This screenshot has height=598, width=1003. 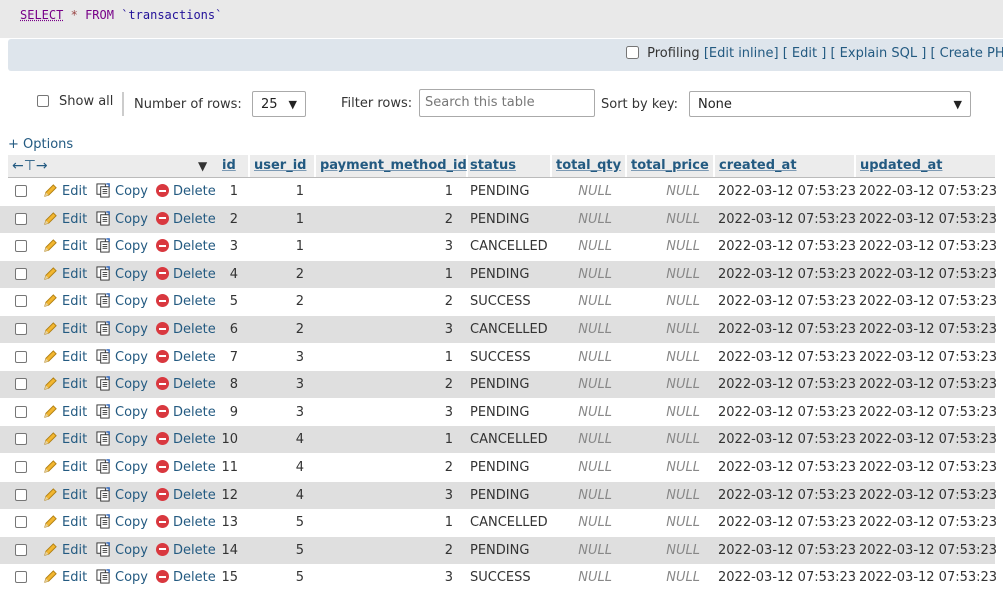 What do you see at coordinates (671, 166) in the screenshot?
I see `column-header-total-price: total_price` at bounding box center [671, 166].